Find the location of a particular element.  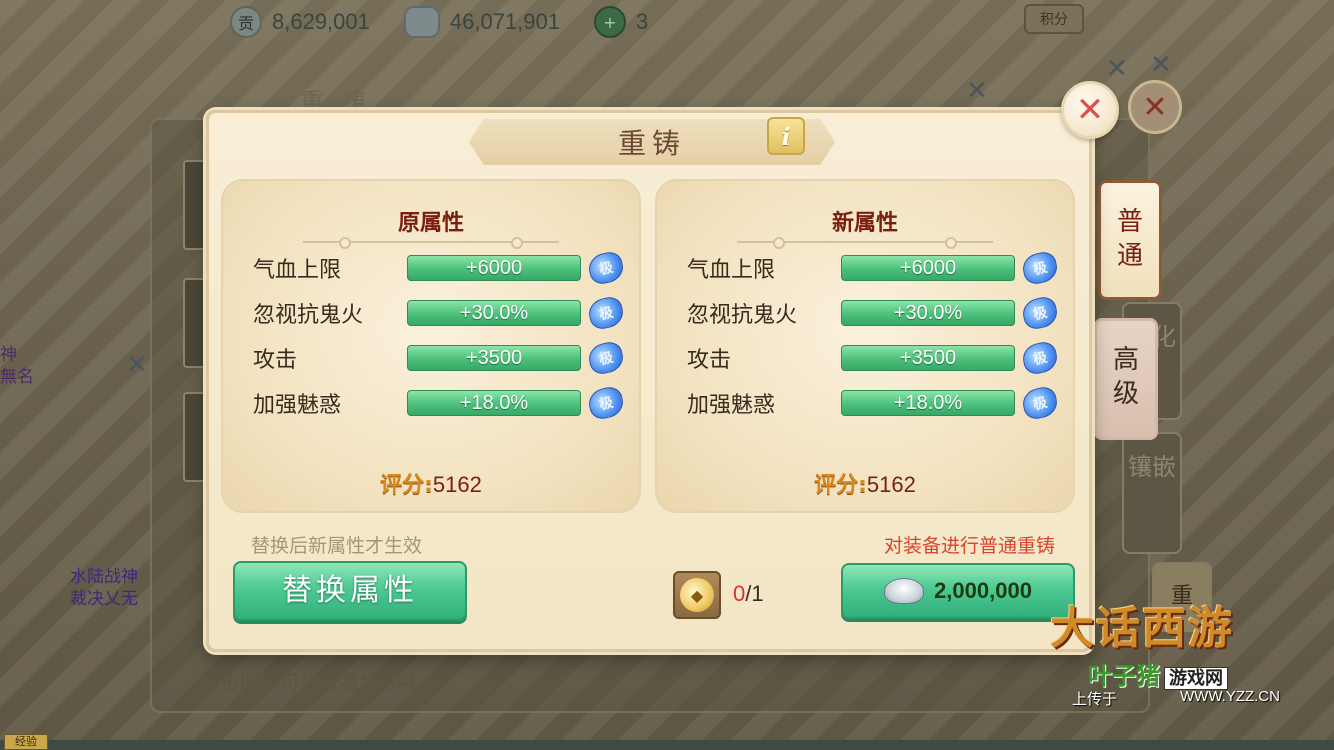

close-icon: ✕ is located at coordinates (1090, 110).